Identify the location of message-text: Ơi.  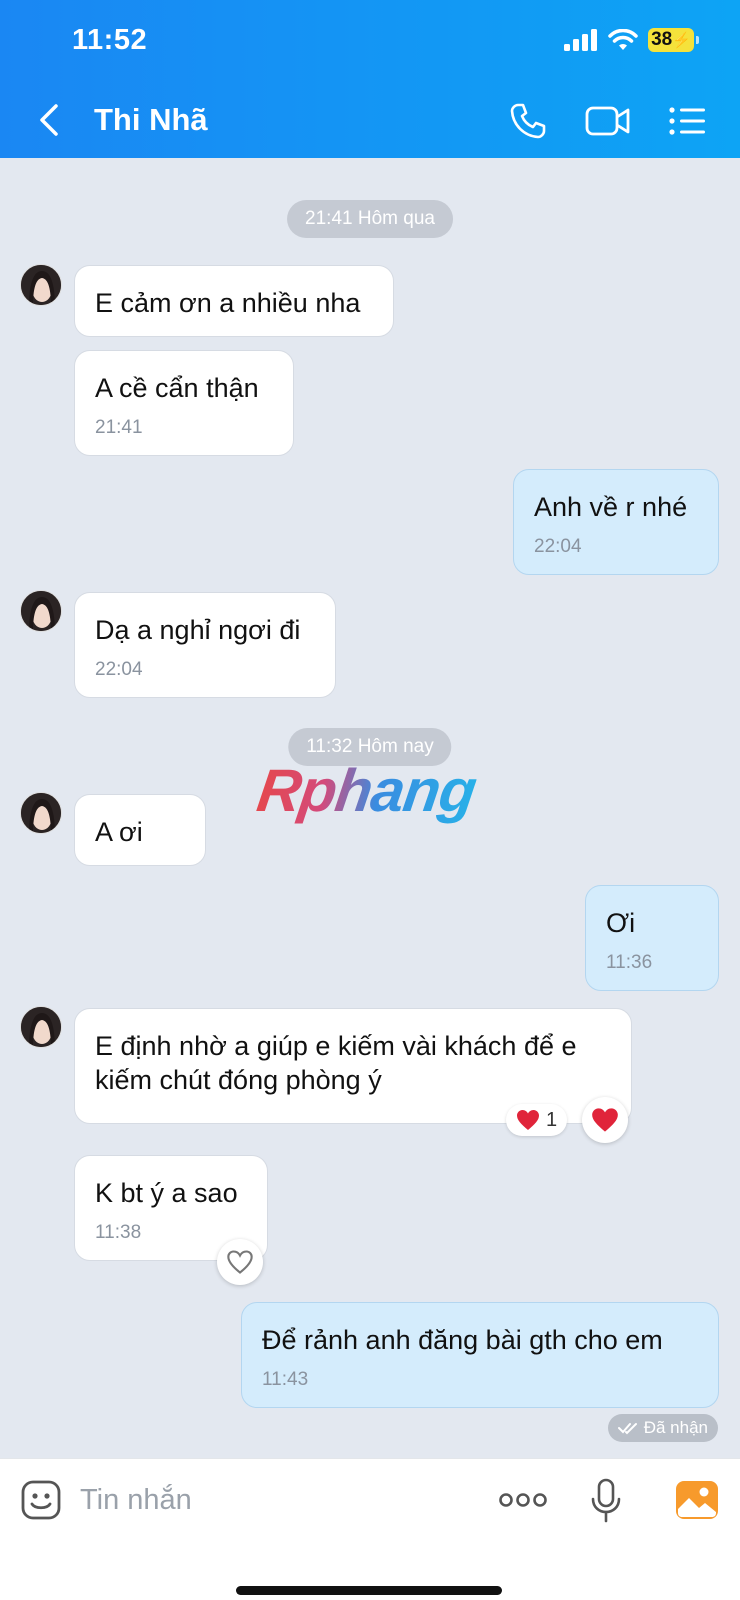
(621, 923).